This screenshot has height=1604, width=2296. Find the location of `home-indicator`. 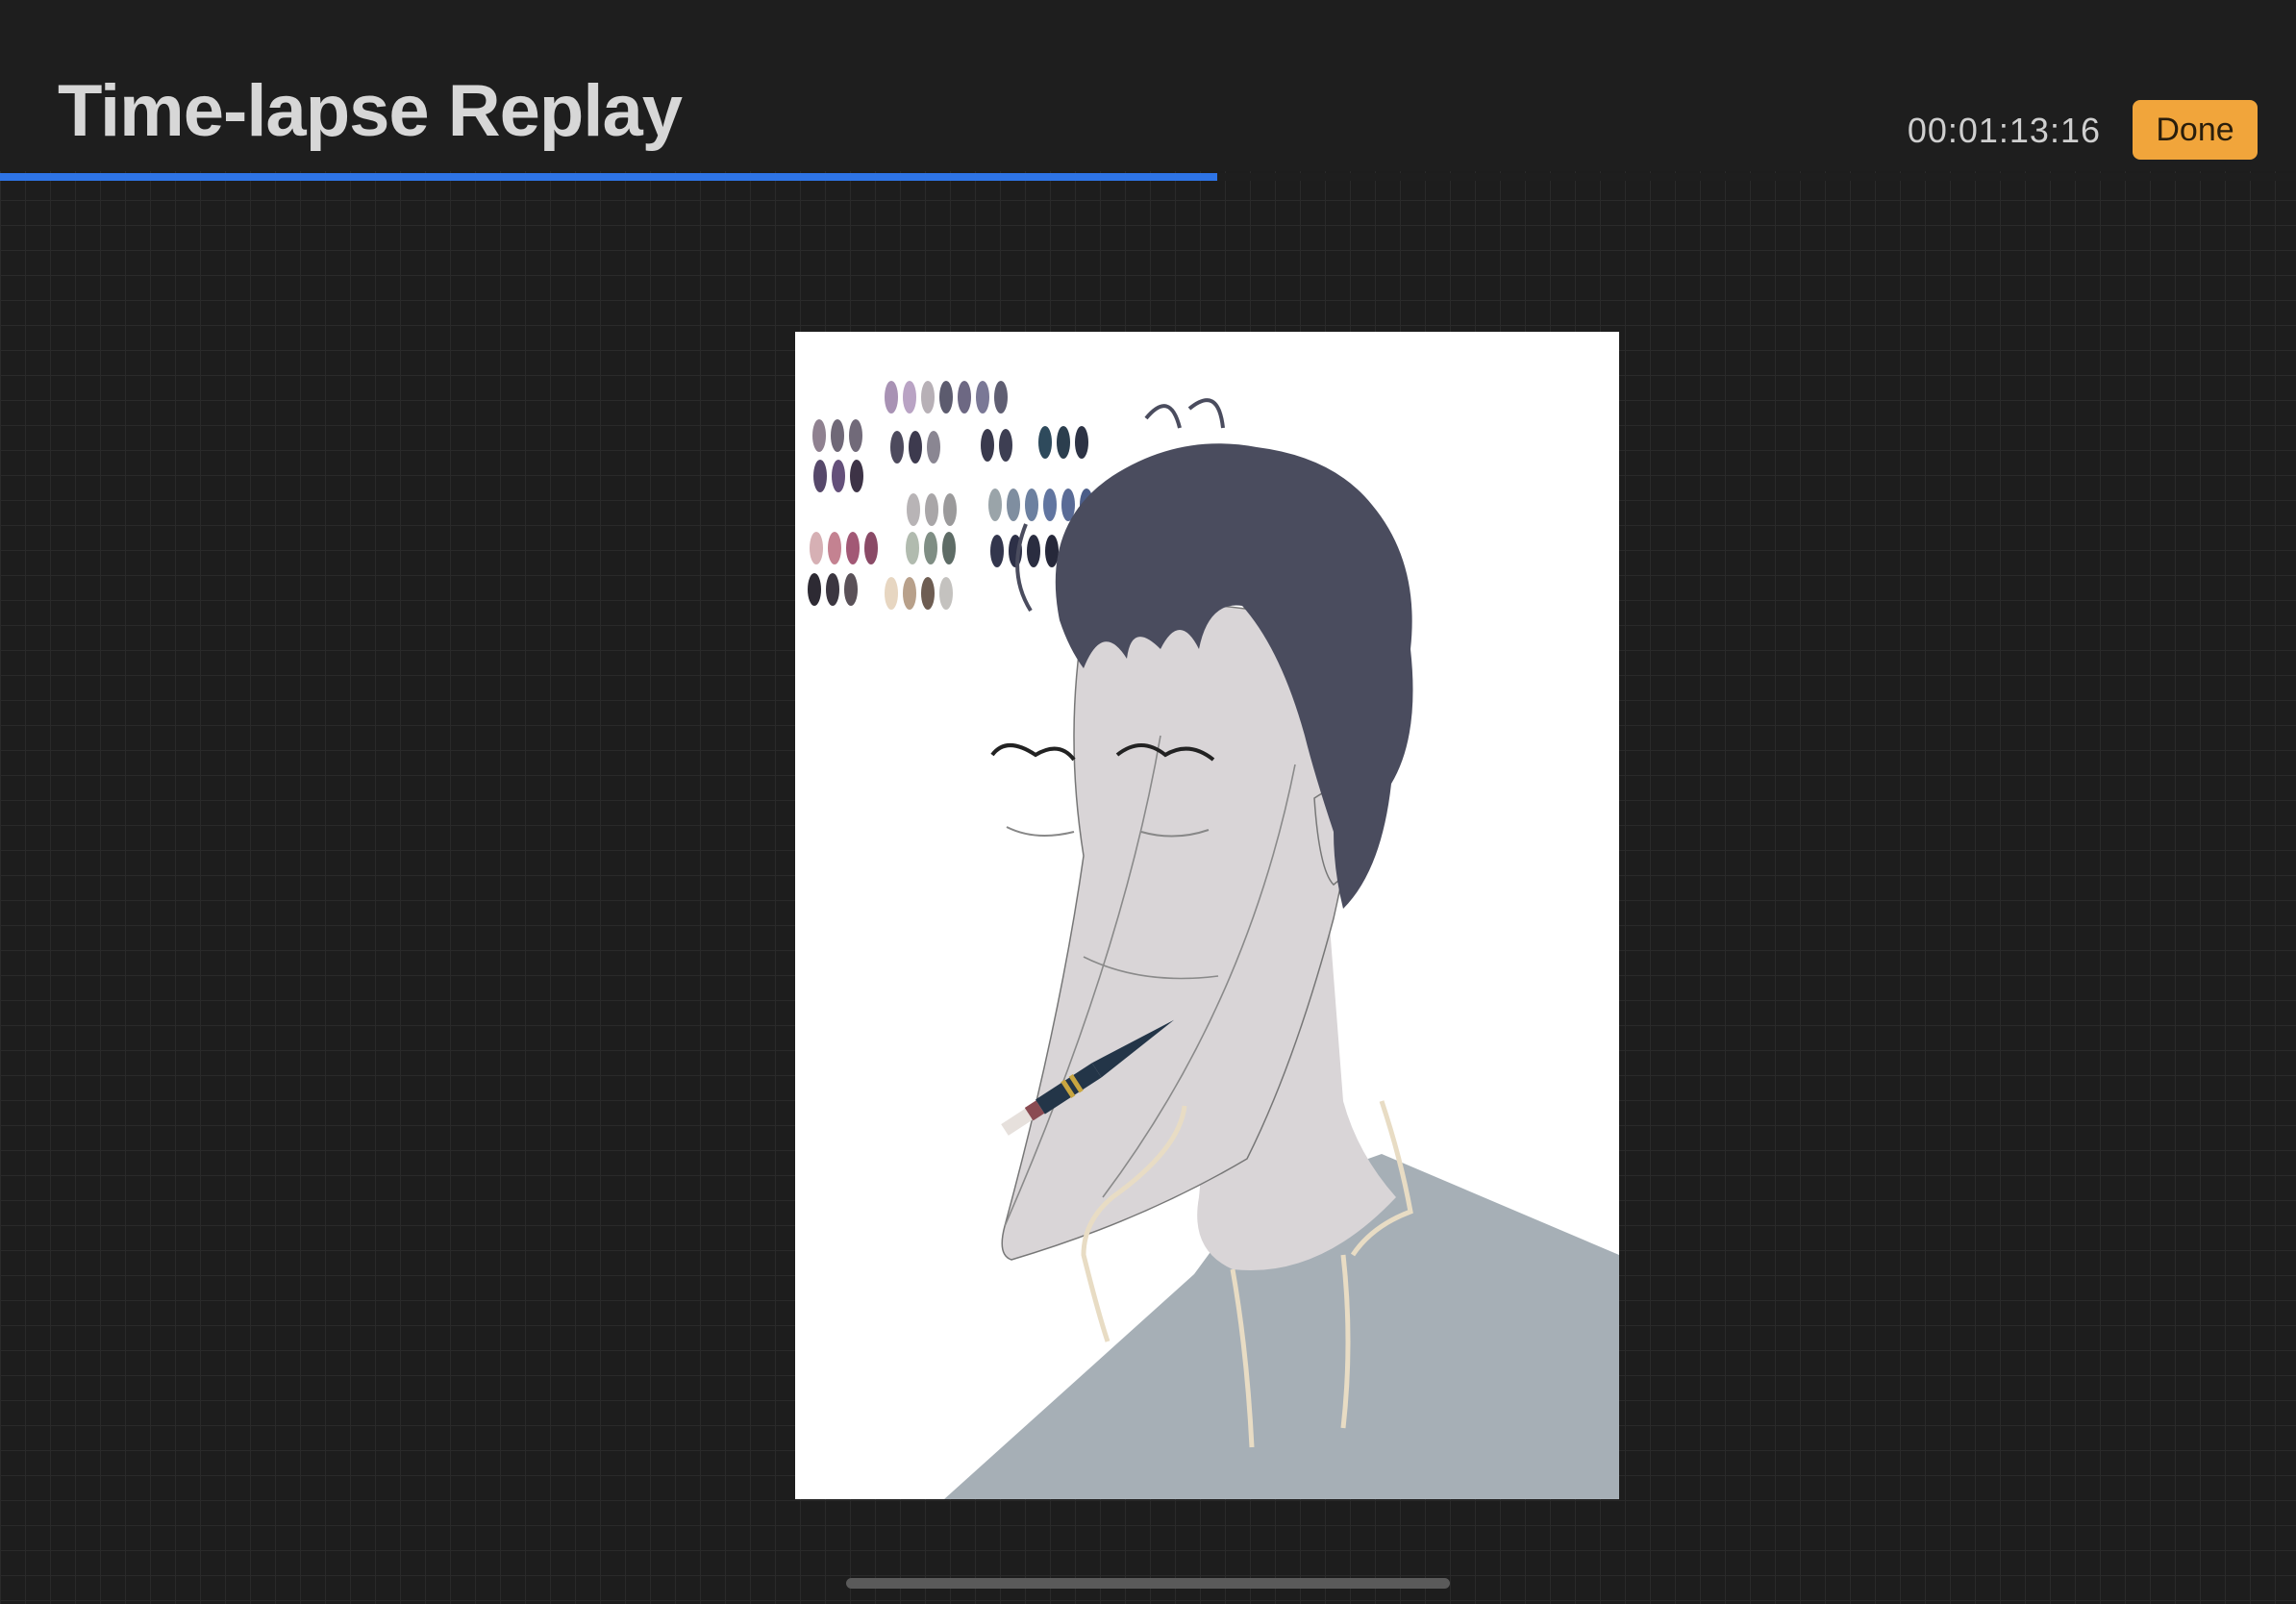

home-indicator is located at coordinates (1148, 1583).